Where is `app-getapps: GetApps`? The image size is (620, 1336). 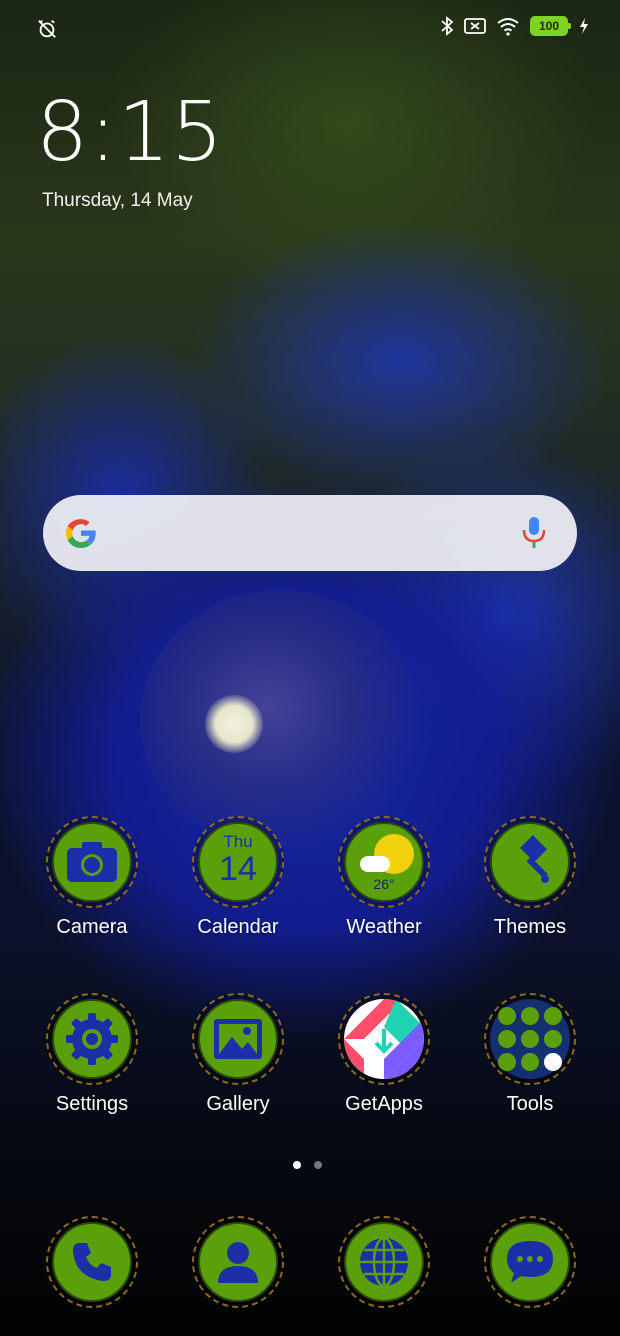 app-getapps: GetApps is located at coordinates (384, 1054).